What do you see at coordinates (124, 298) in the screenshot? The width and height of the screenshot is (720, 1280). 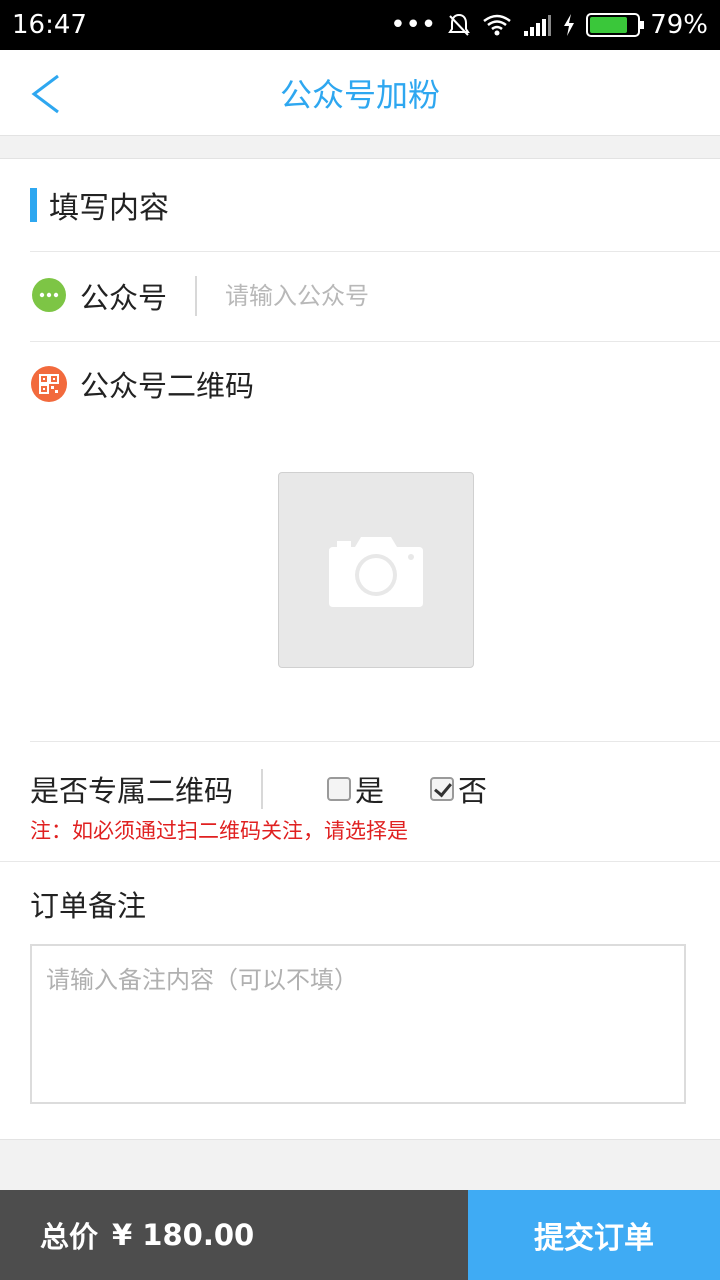 I see `account-label: 公众号` at bounding box center [124, 298].